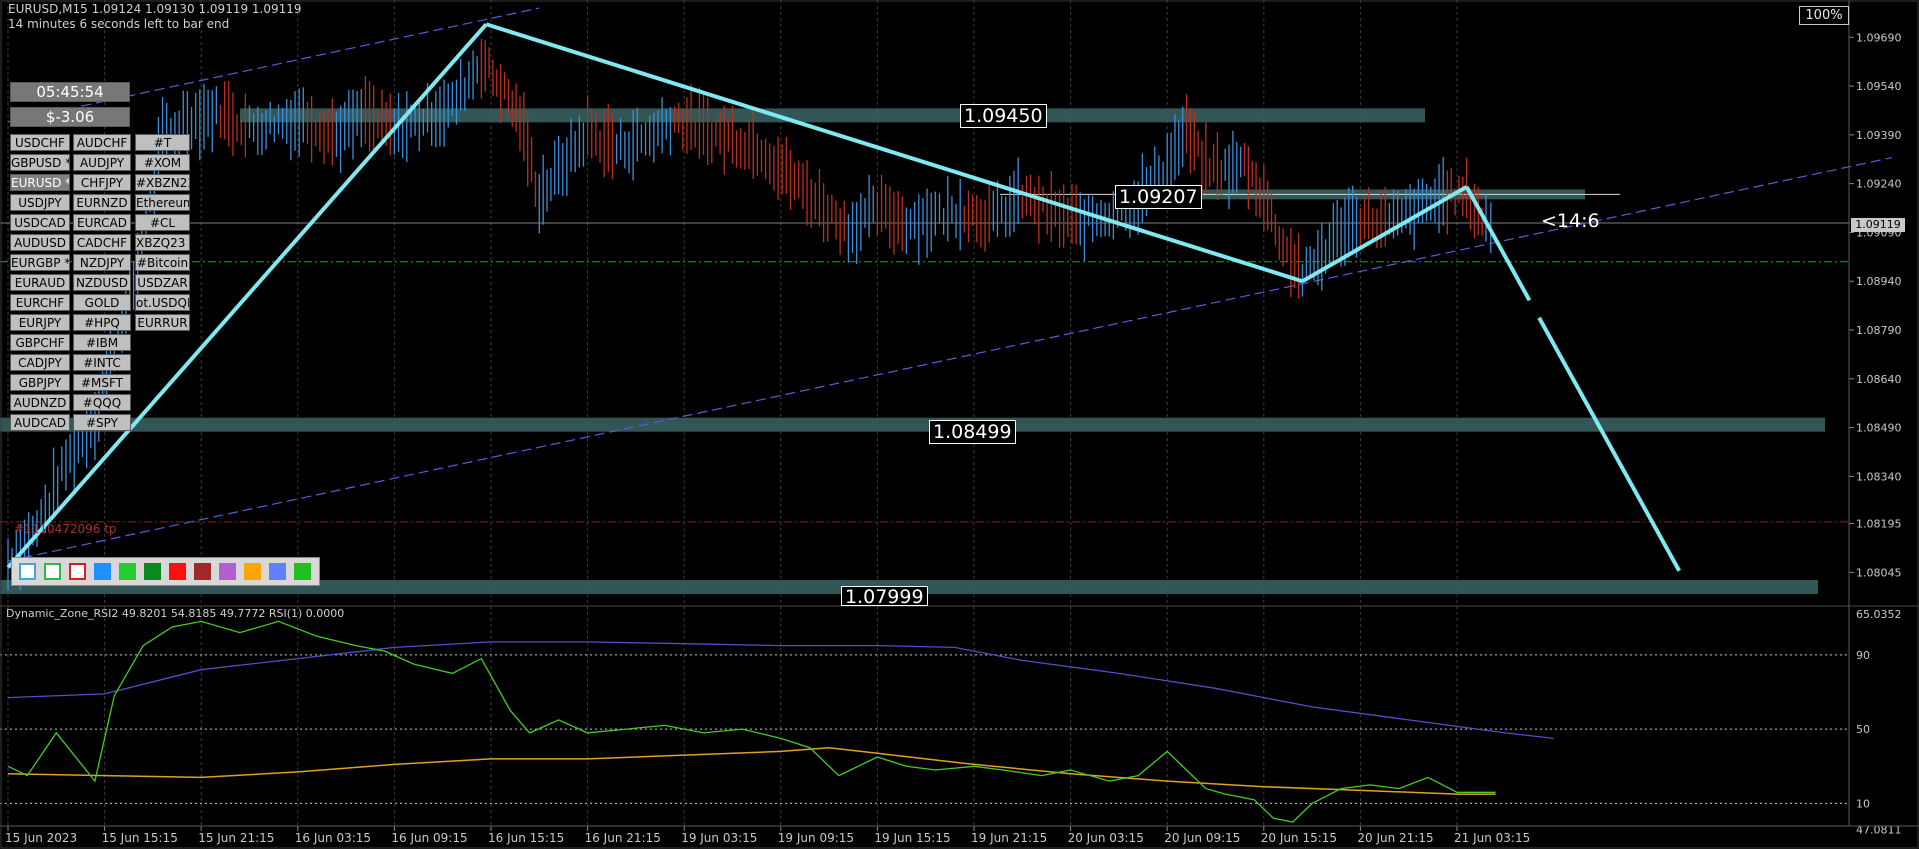 This screenshot has width=1919, height=849. Describe the element at coordinates (102, 202) in the screenshot. I see `symbol-button: EURNZD` at that location.